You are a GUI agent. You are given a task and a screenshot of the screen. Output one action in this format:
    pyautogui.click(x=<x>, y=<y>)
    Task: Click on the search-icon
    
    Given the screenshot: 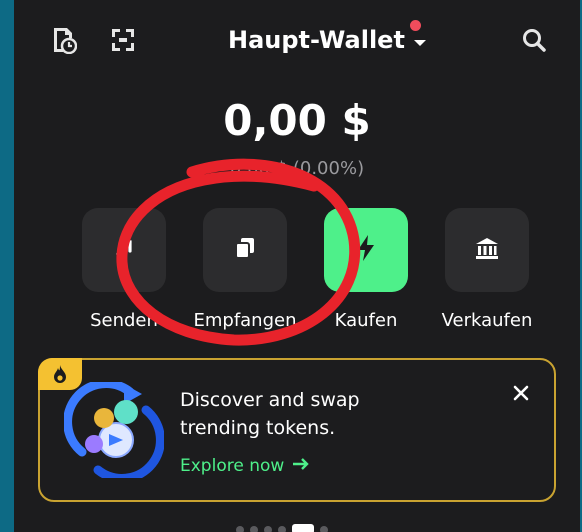 What is the action you would take?
    pyautogui.click(x=534, y=40)
    